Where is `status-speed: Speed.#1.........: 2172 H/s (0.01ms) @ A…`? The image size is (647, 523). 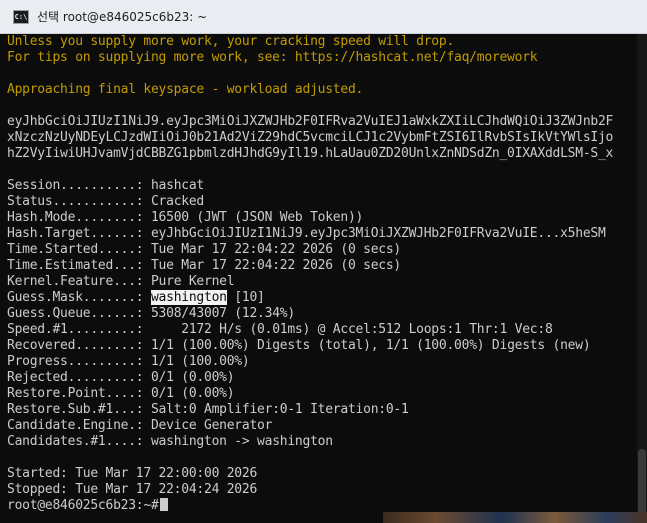 status-speed: Speed.#1.........: 2172 H/s (0.01ms) @ A… is located at coordinates (322, 330).